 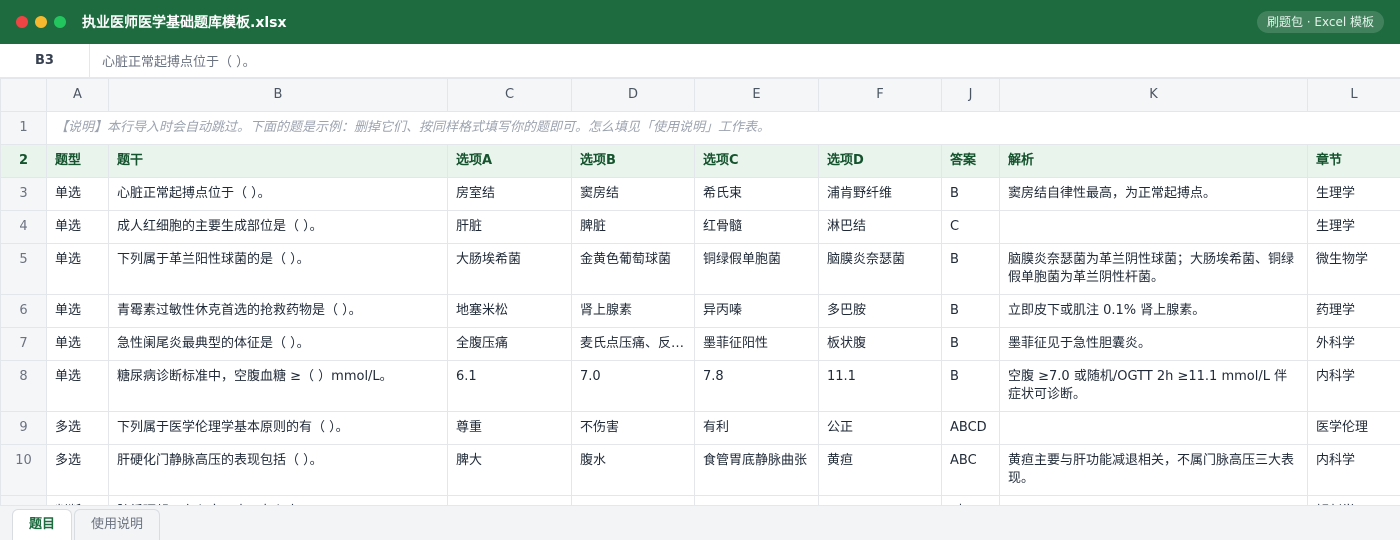 I want to click on table-cell: 食管胃底静脉曲张, so click(x=757, y=470).